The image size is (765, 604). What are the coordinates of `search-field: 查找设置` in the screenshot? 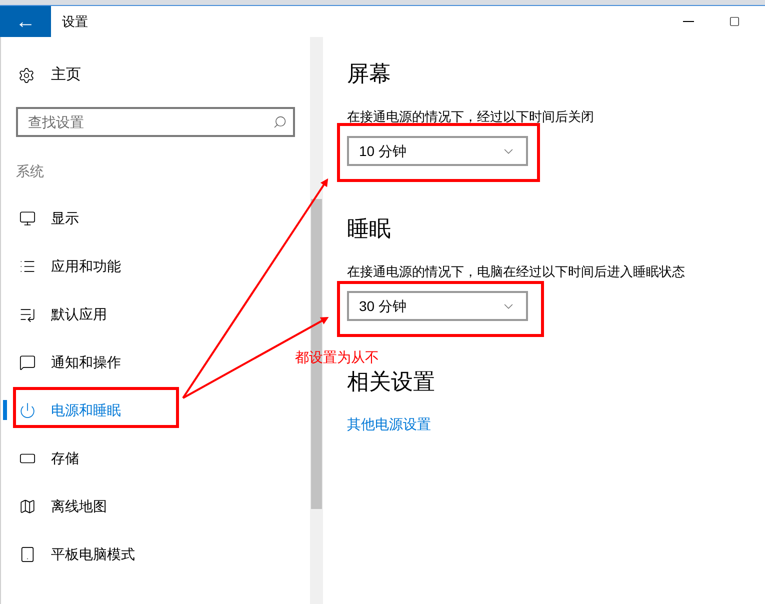 It's located at (155, 122).